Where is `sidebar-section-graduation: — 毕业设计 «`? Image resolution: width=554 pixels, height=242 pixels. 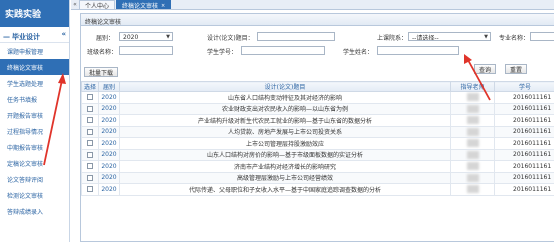 sidebar-section-graduation: — 毕业设计 « is located at coordinates (34, 35).